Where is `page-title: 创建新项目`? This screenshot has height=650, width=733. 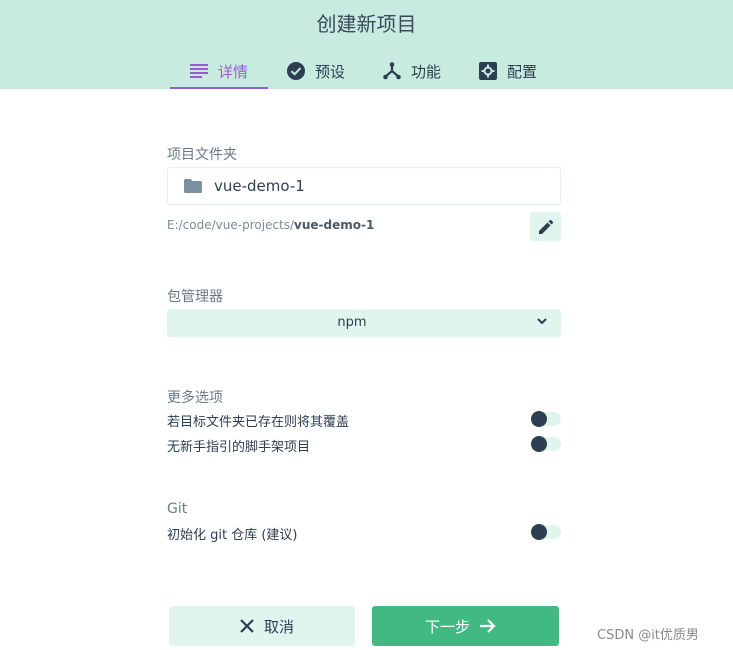 page-title: 创建新项目 is located at coordinates (366, 24).